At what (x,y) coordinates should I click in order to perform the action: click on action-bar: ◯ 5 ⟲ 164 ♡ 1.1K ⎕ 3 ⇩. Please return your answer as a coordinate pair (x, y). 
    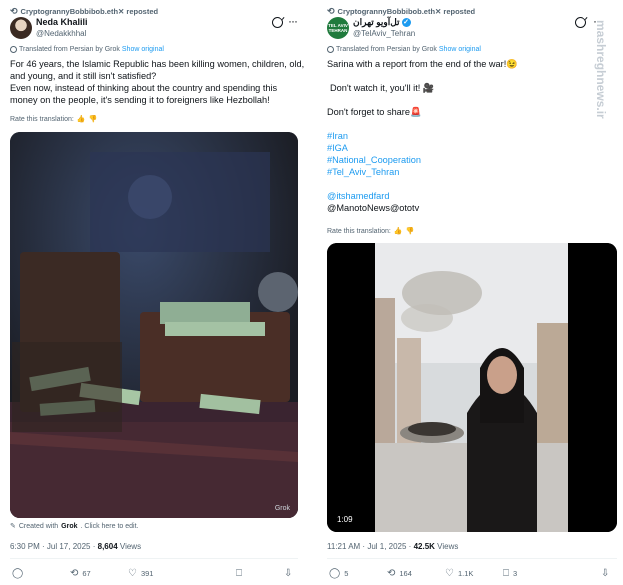
    Looking at the image, I should click on (470, 573).